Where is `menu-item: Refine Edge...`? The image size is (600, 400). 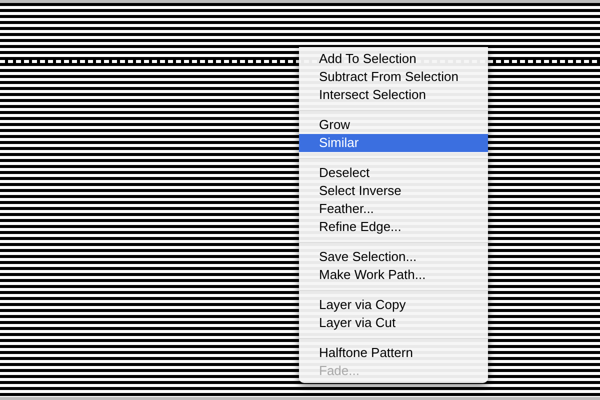 menu-item: Refine Edge... is located at coordinates (393, 227).